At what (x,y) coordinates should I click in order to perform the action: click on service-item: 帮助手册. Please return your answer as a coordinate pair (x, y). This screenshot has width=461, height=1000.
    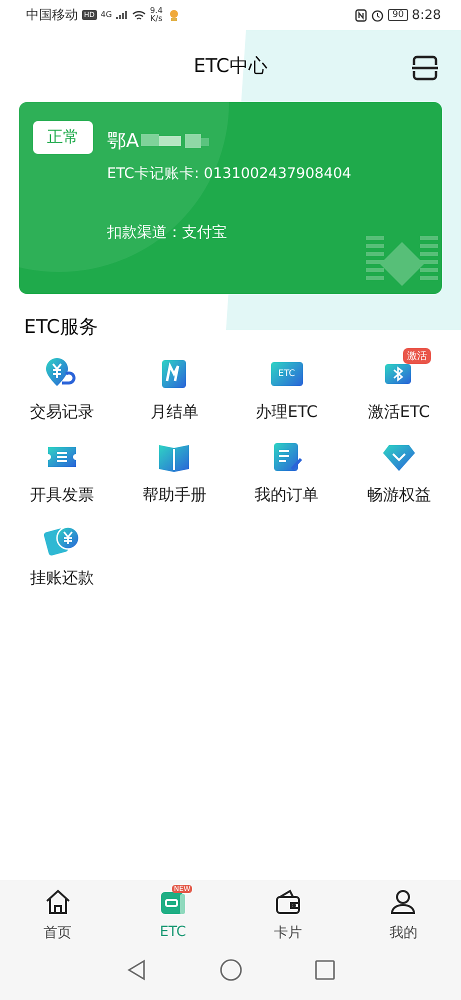
    Looking at the image, I should click on (174, 467).